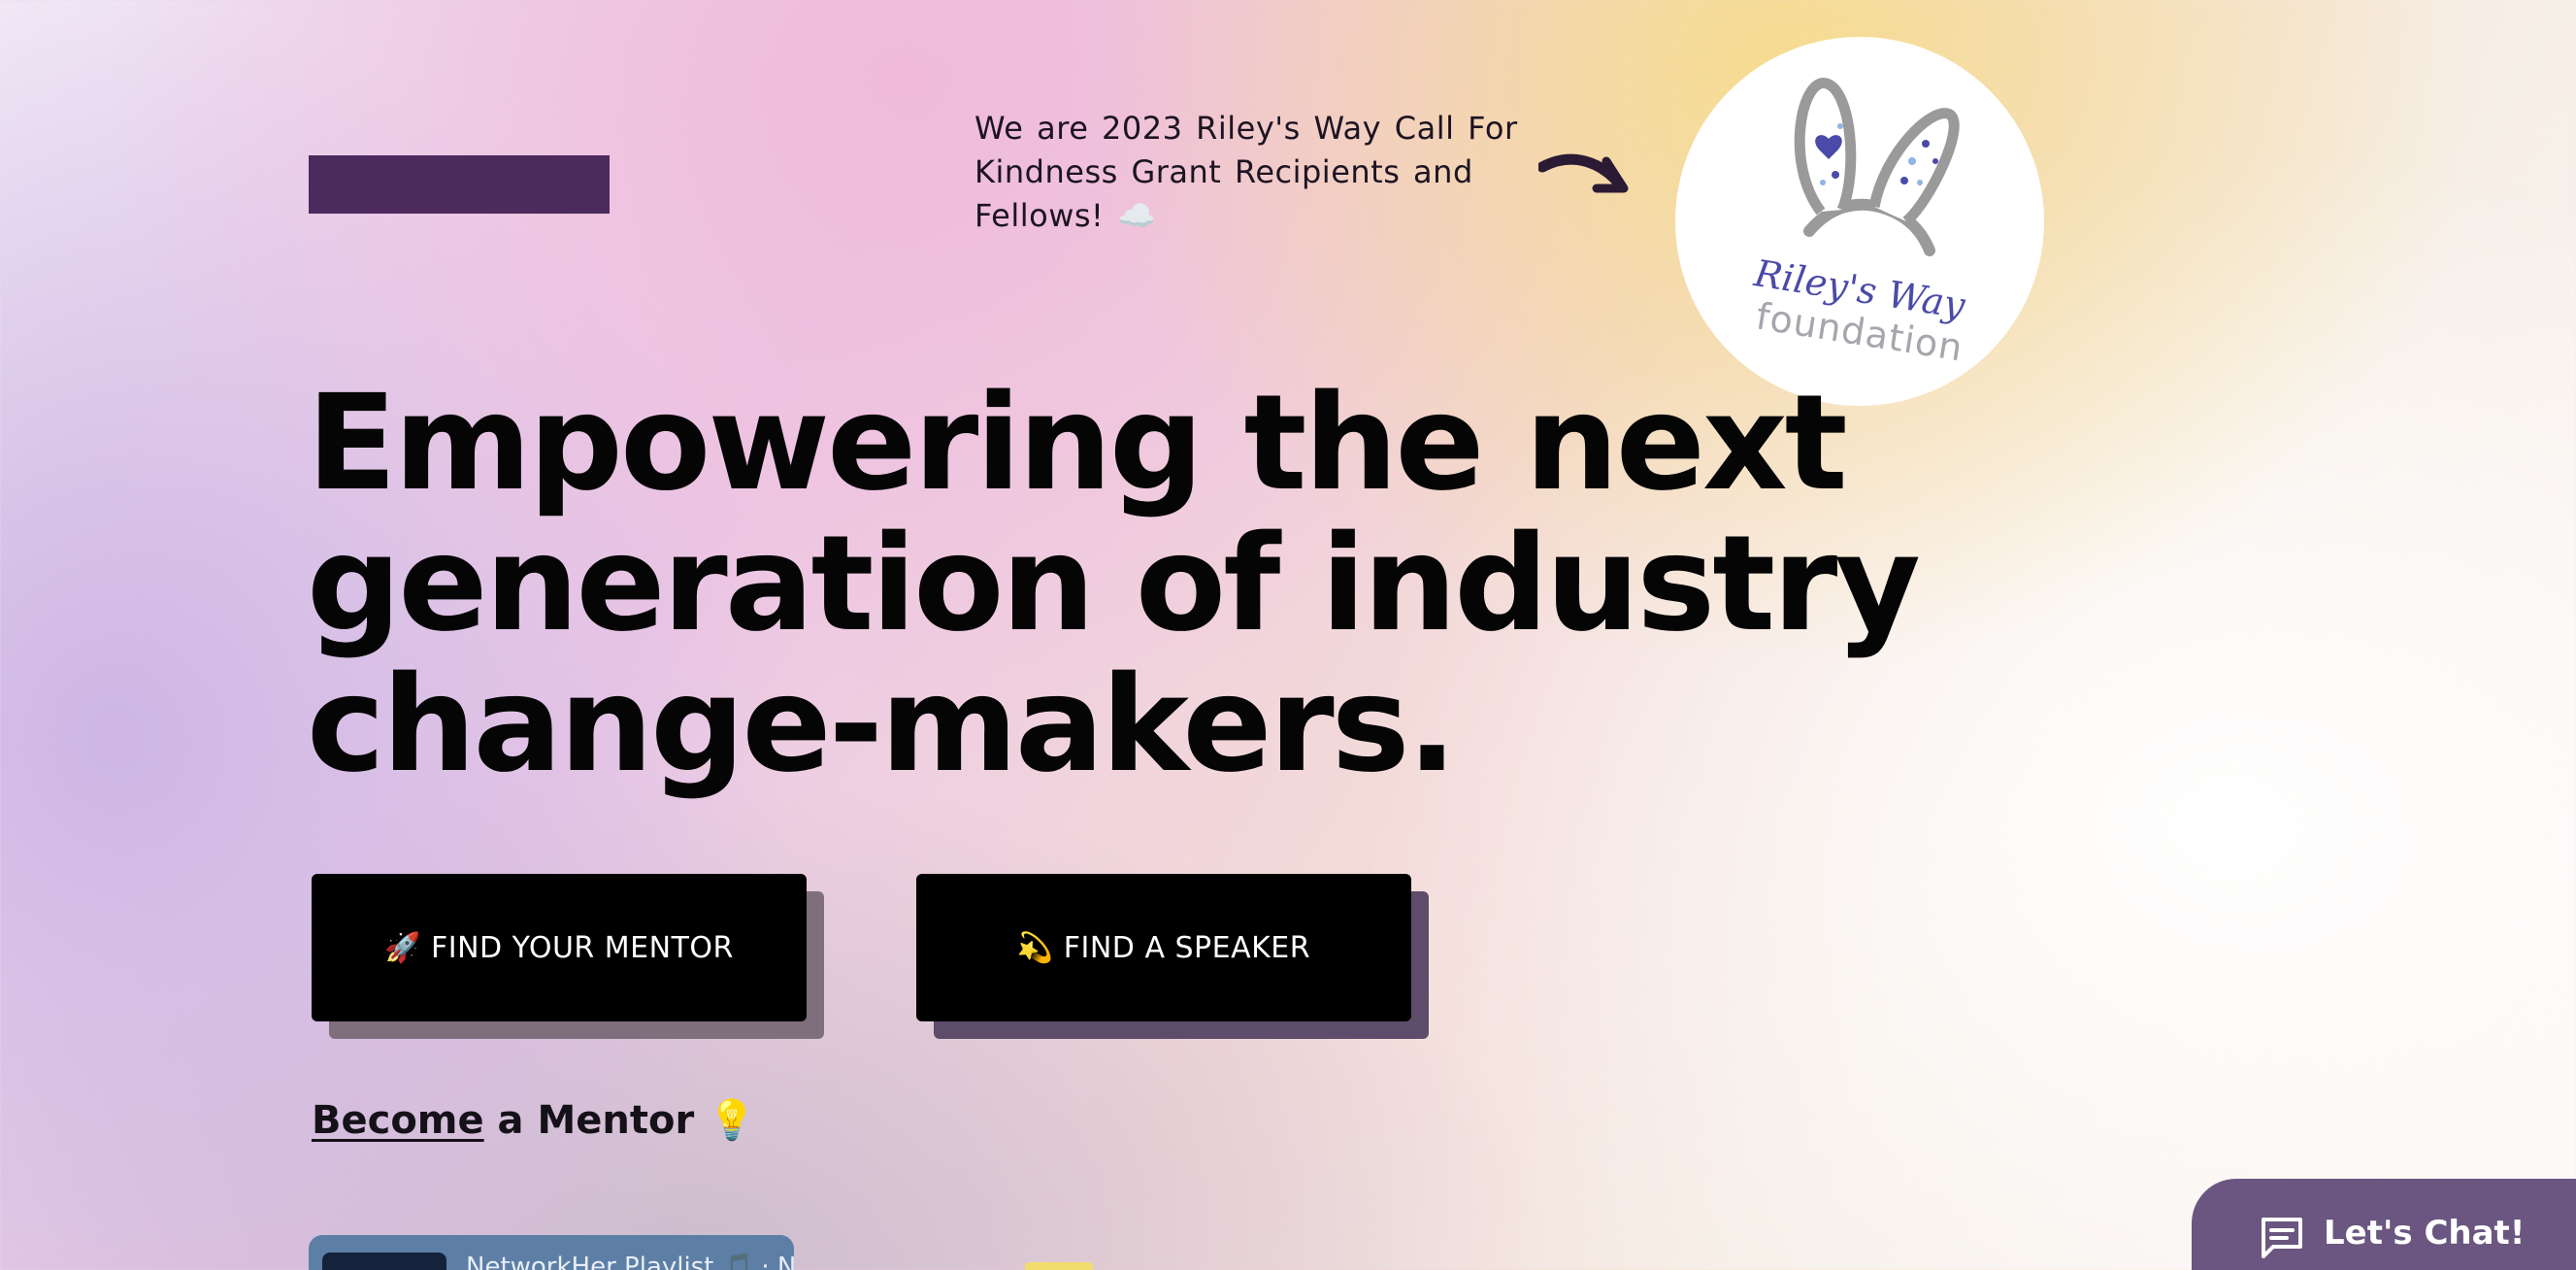  I want to click on lets-chat-label: Let's Chat!, so click(2425, 1233).